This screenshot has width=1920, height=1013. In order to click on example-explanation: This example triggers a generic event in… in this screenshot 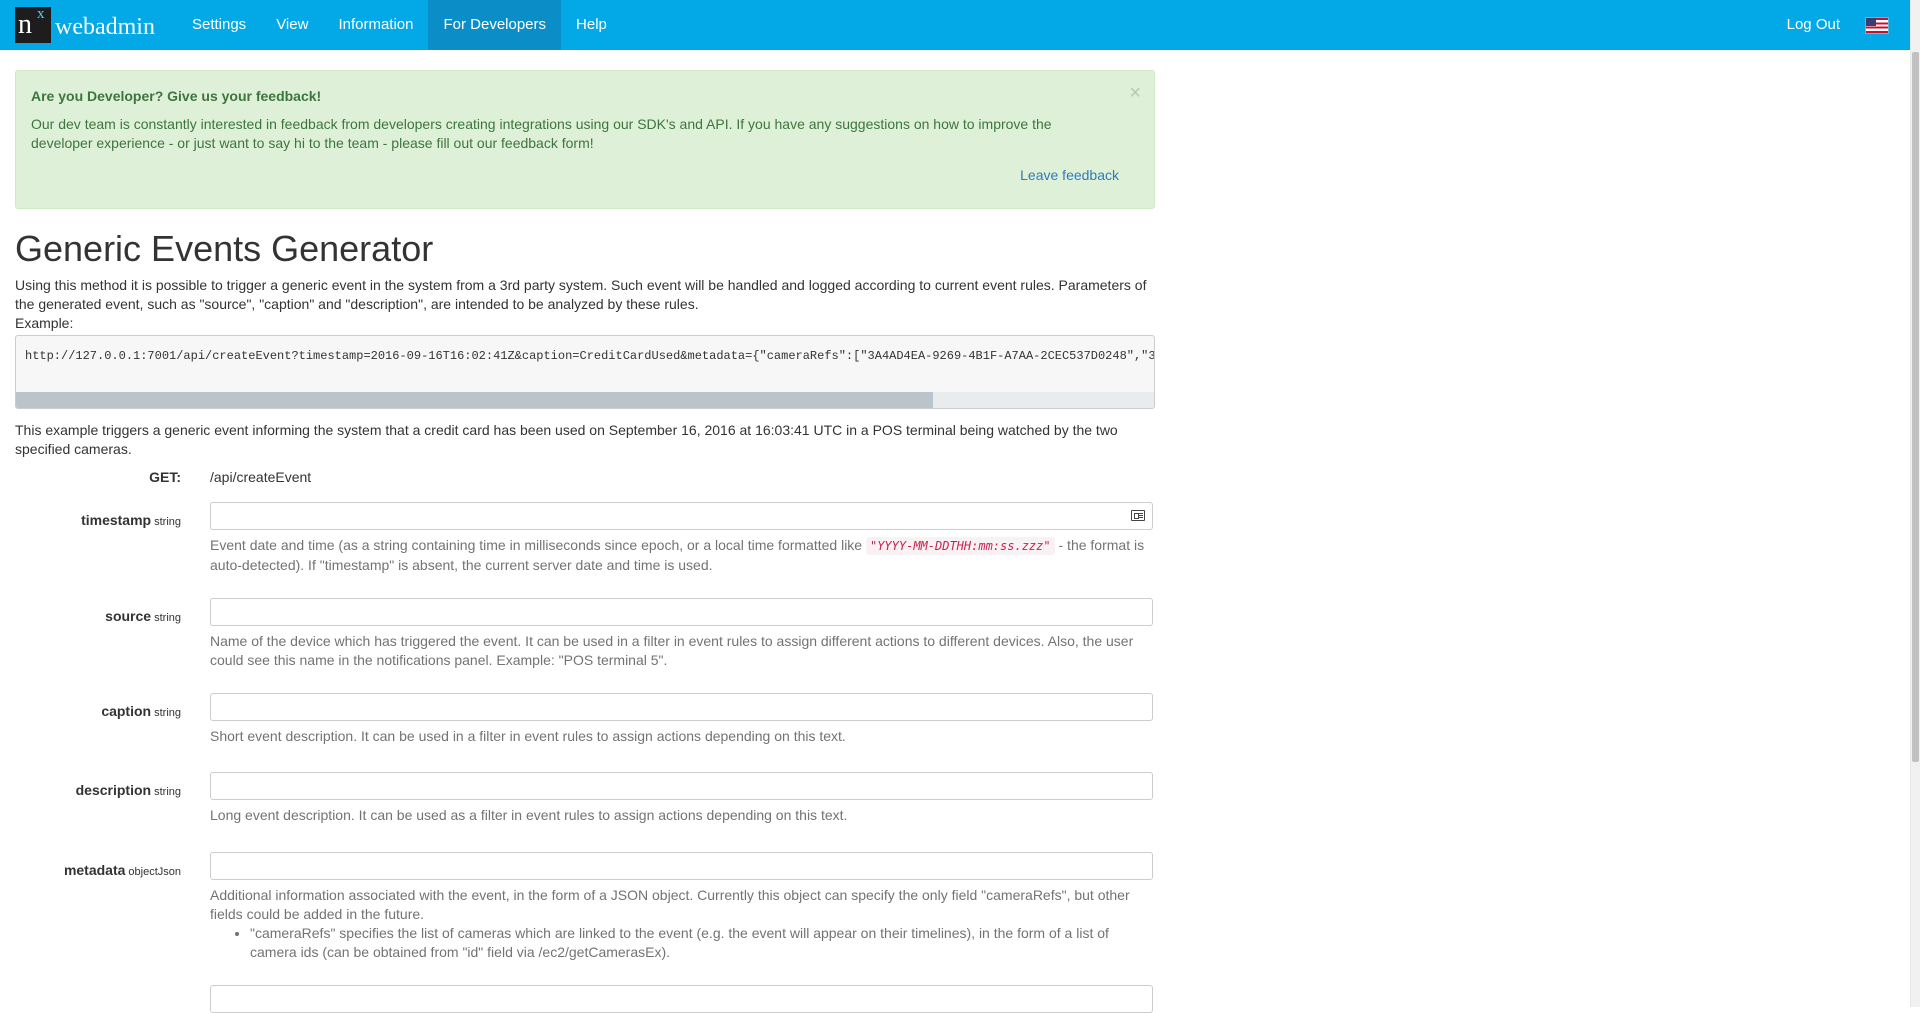, I will do `click(566, 439)`.